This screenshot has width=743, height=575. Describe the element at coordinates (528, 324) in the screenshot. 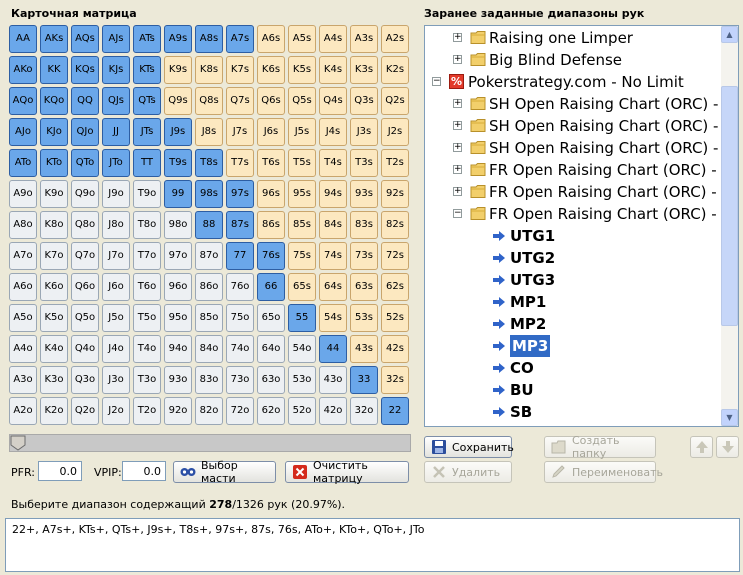

I see `tree-leaf-label: MP2` at that location.